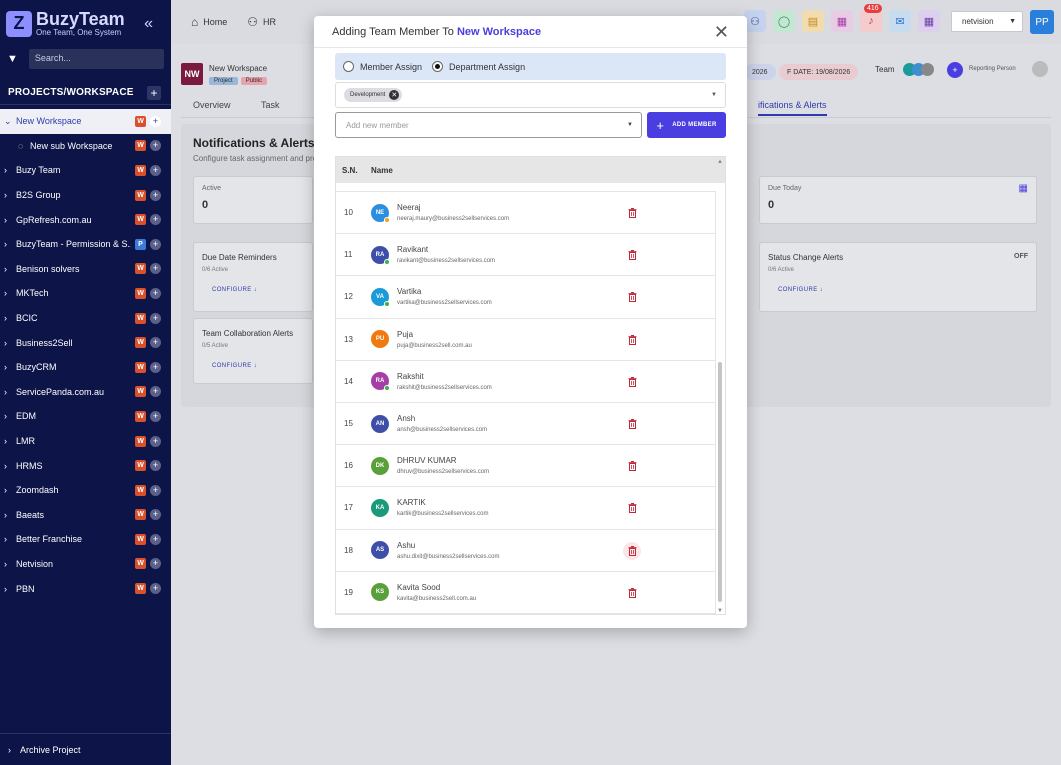  Describe the element at coordinates (270, 105) in the screenshot. I see `tab-task: Task` at that location.